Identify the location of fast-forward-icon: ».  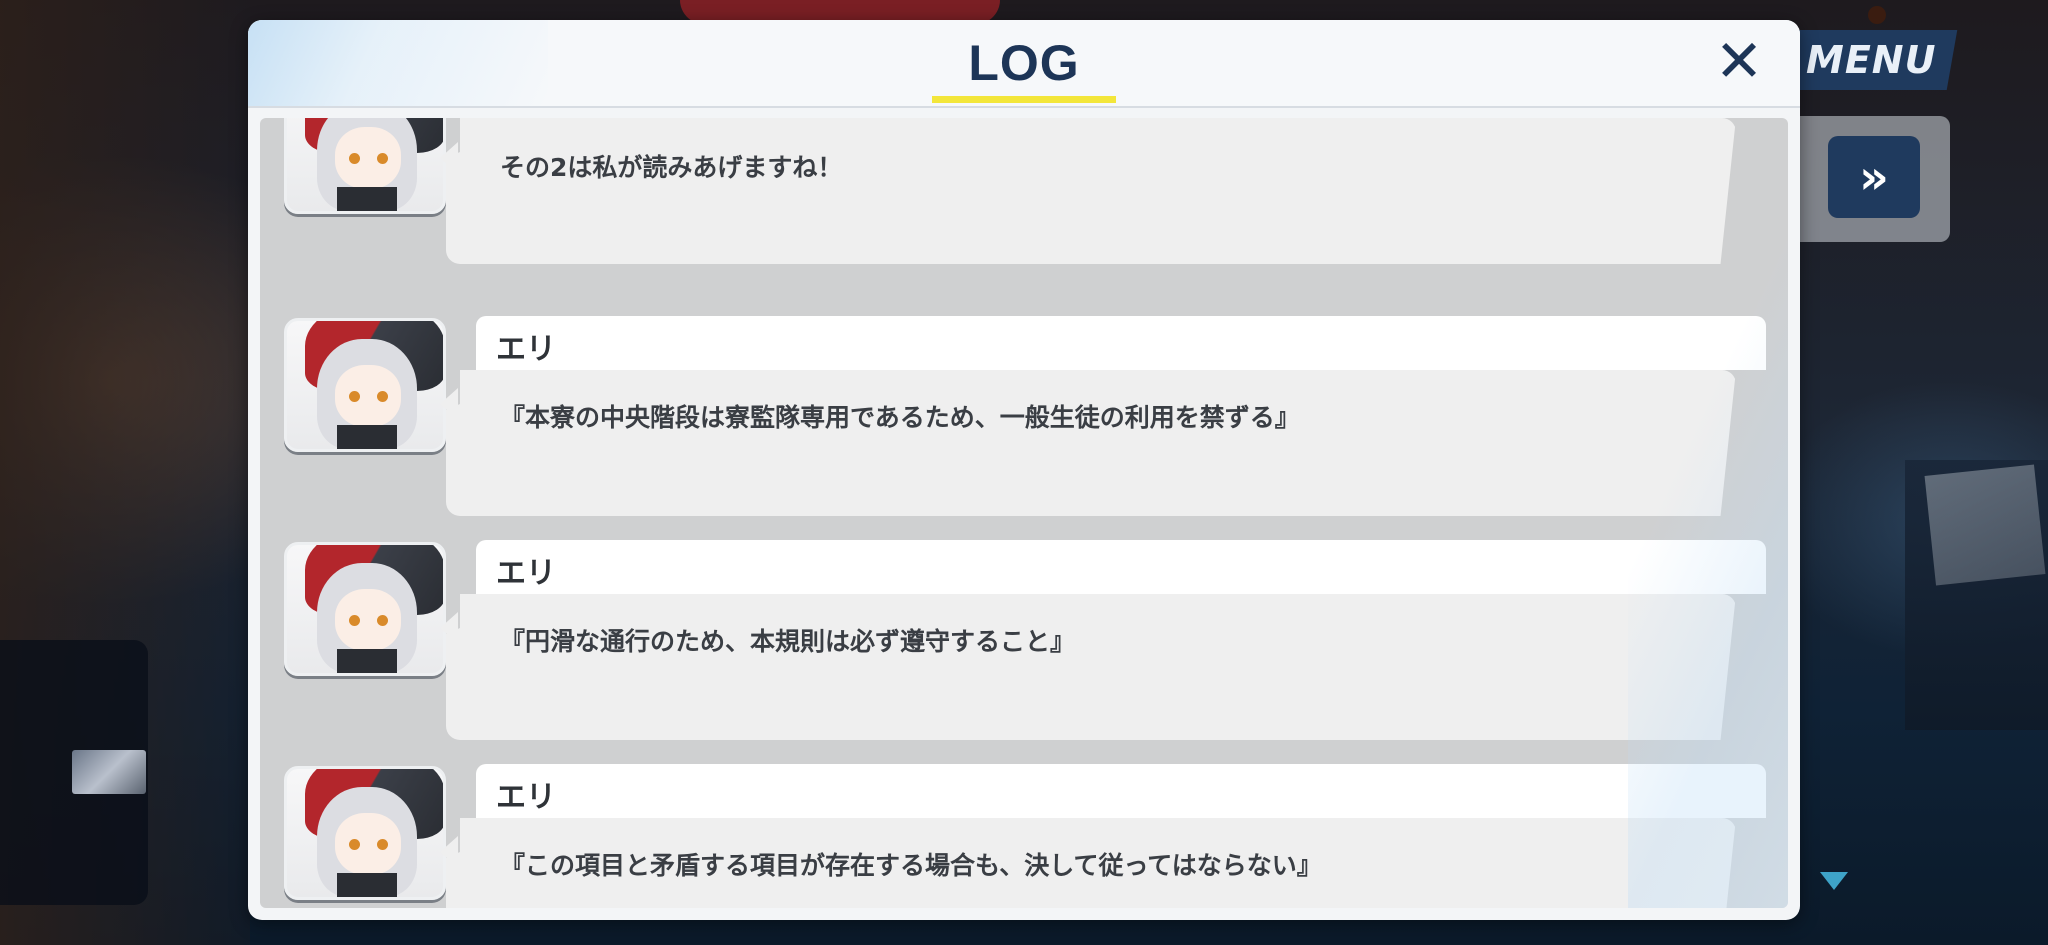
(1874, 177).